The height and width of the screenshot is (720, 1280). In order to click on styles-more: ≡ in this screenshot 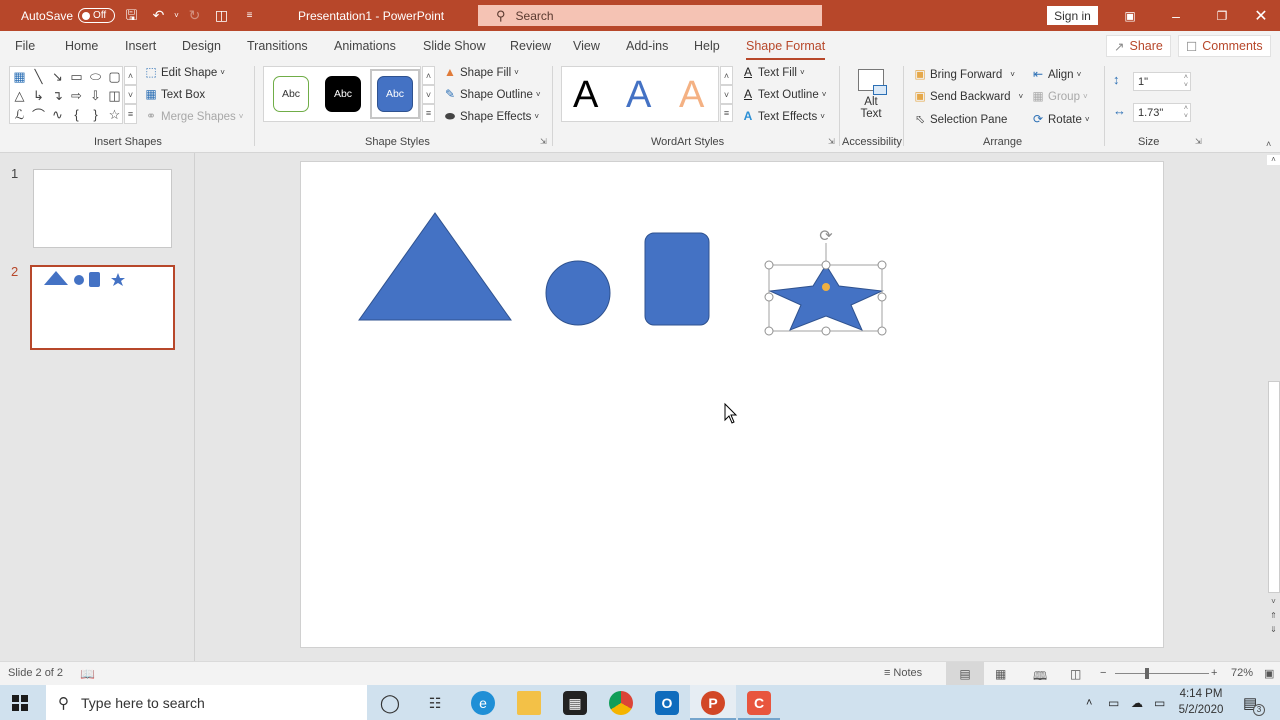, I will do `click(428, 113)`.